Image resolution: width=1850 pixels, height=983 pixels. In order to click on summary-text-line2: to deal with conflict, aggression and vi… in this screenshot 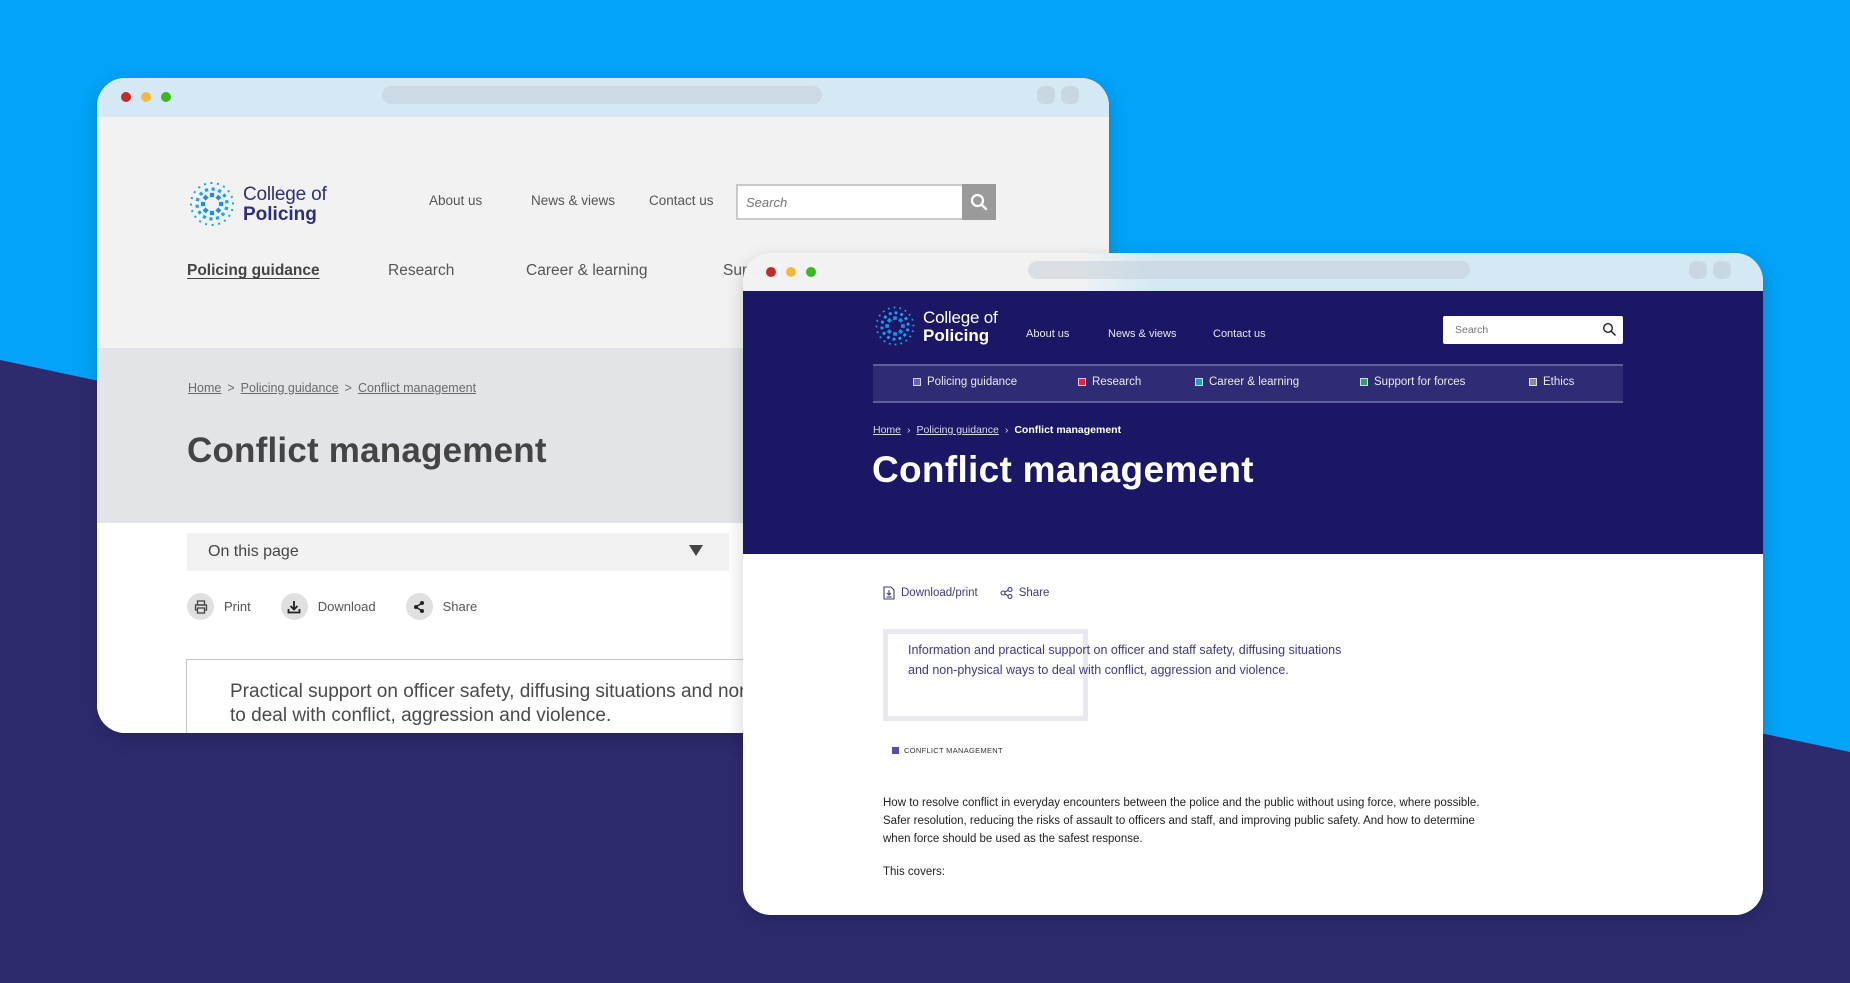, I will do `click(421, 715)`.